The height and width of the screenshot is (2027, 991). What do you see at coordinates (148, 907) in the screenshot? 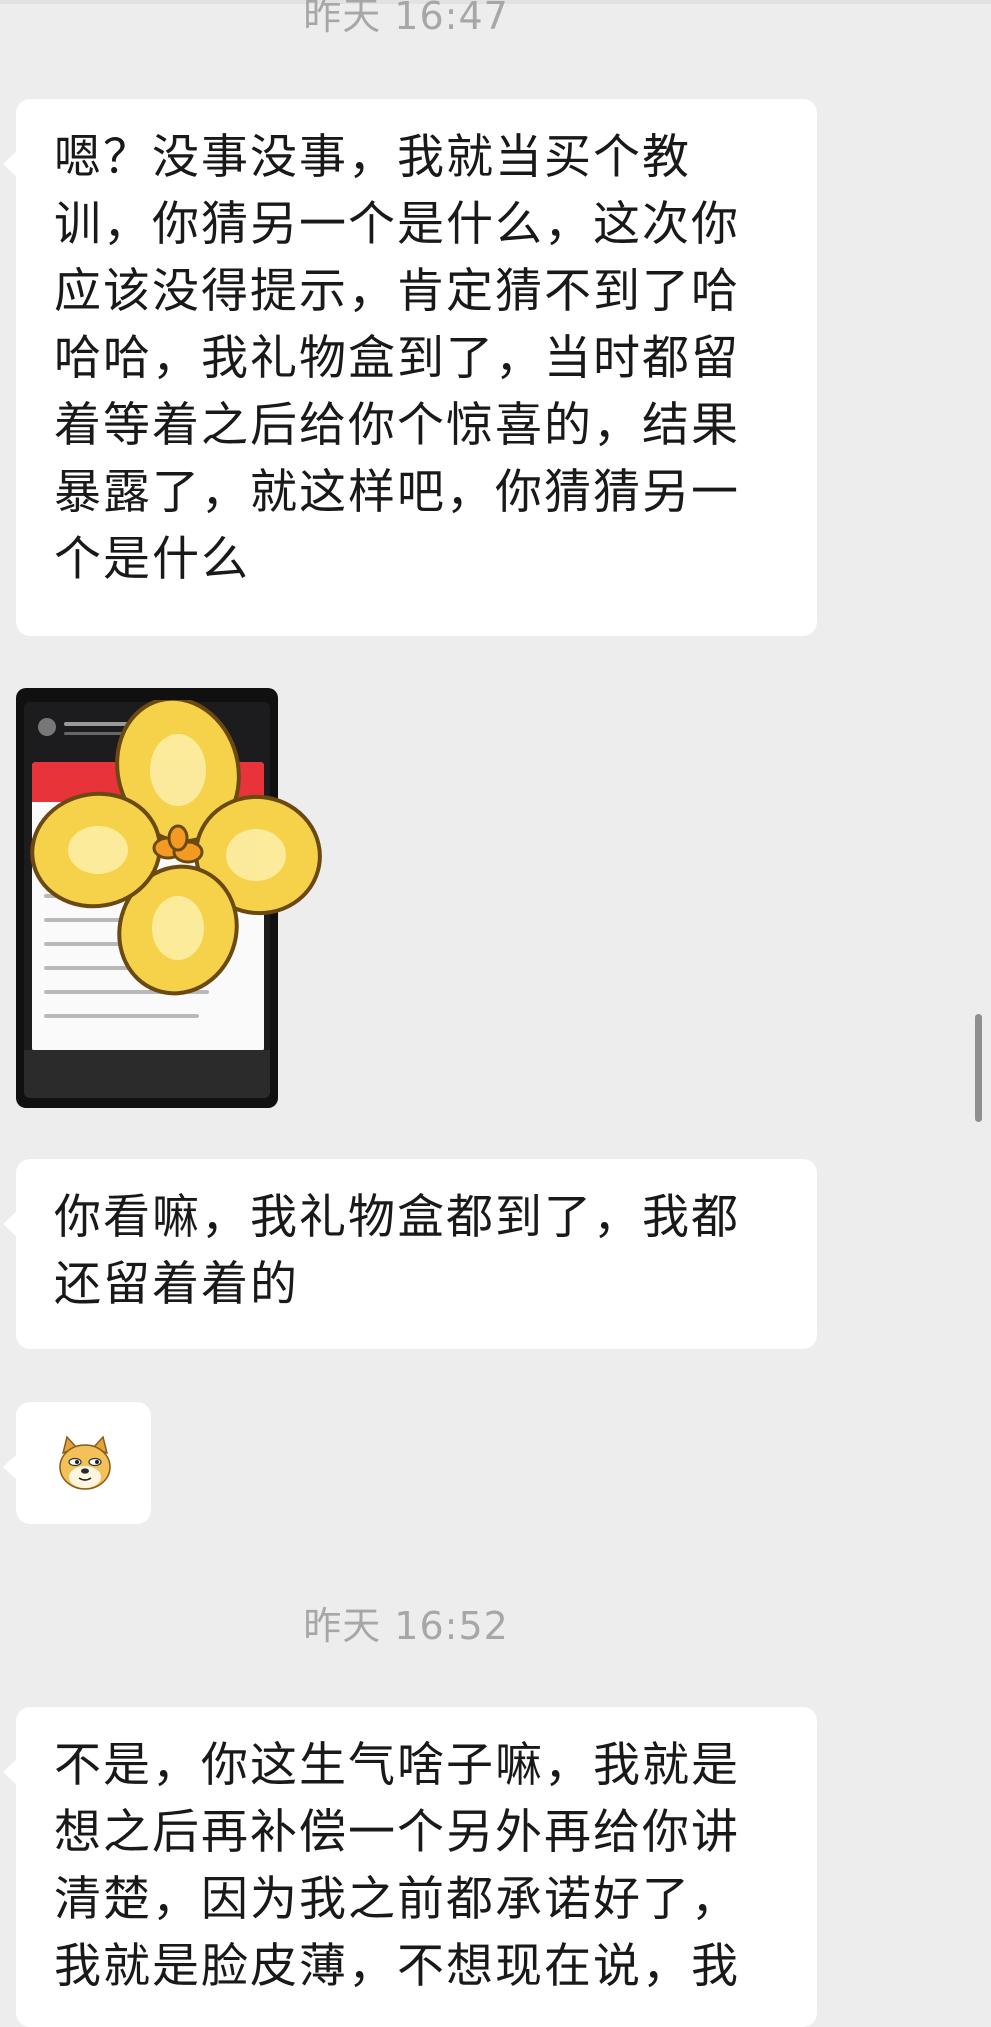
I see `app-panel` at bounding box center [148, 907].